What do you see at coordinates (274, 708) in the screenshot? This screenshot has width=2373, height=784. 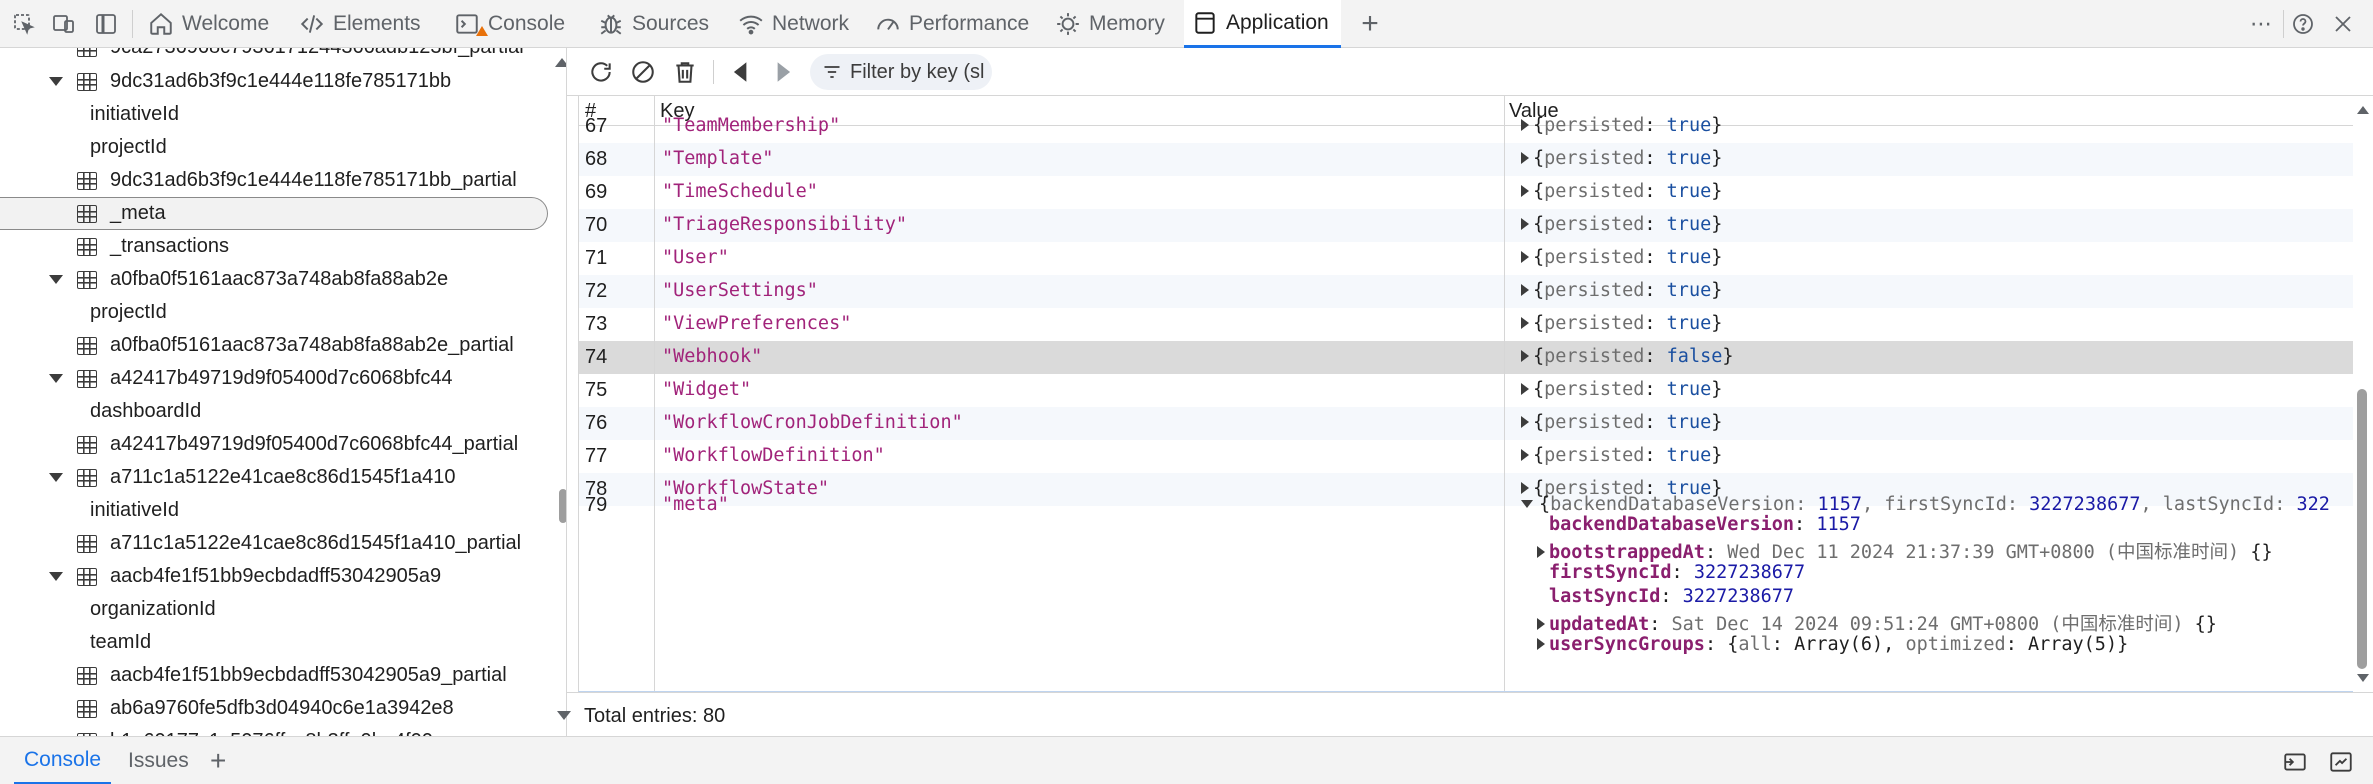 I see `tree-item: ab6a9760fe5dfb3d04940c6e1a3942e8` at bounding box center [274, 708].